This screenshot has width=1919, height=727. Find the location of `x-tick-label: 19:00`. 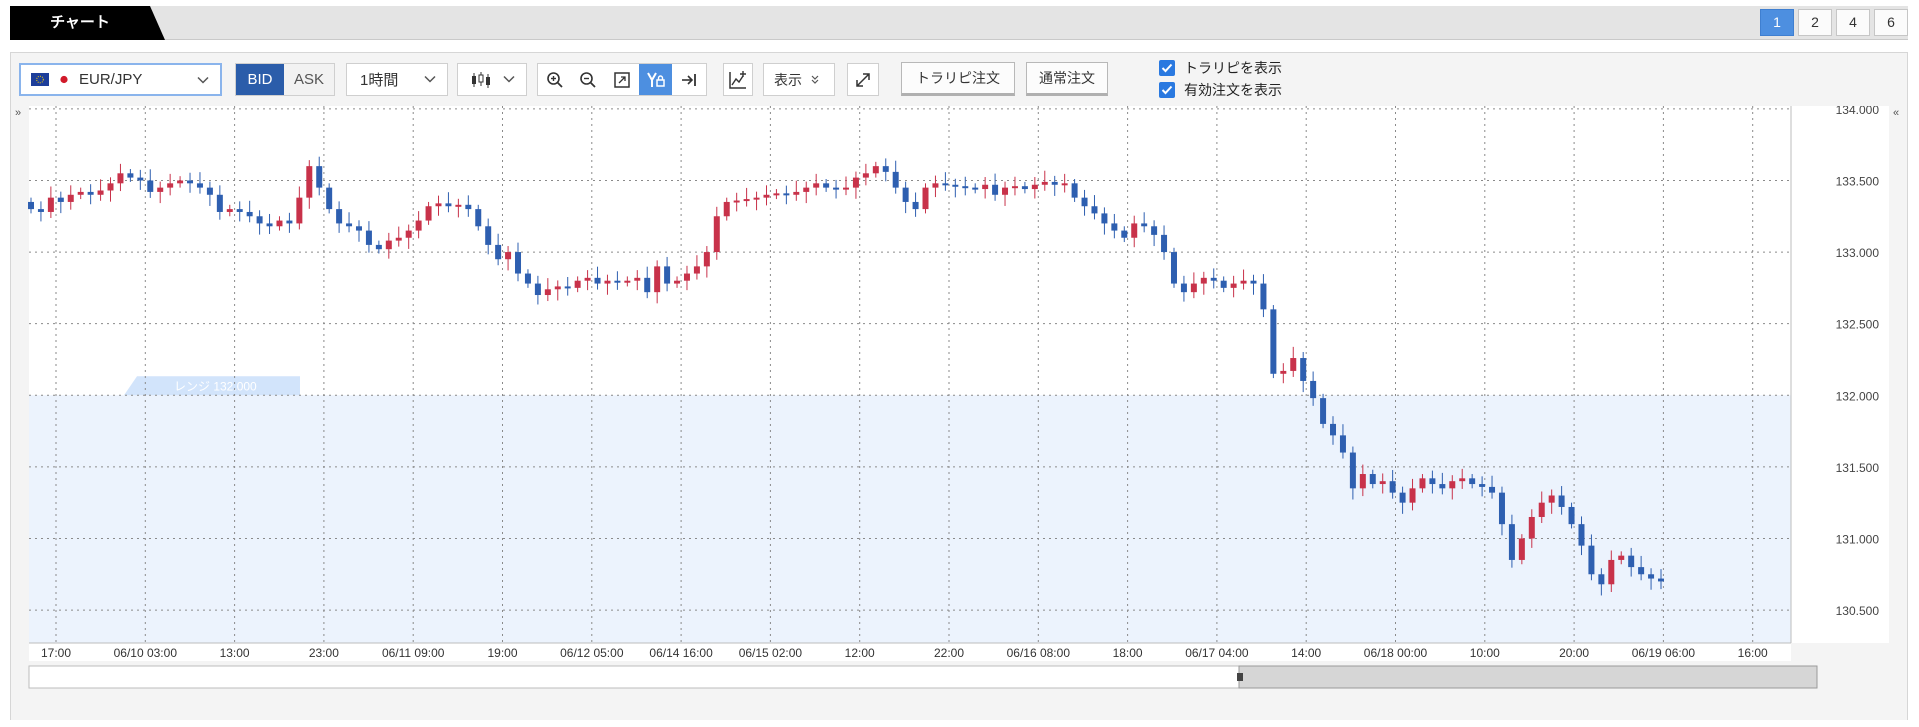

x-tick-label: 19:00 is located at coordinates (502, 653).